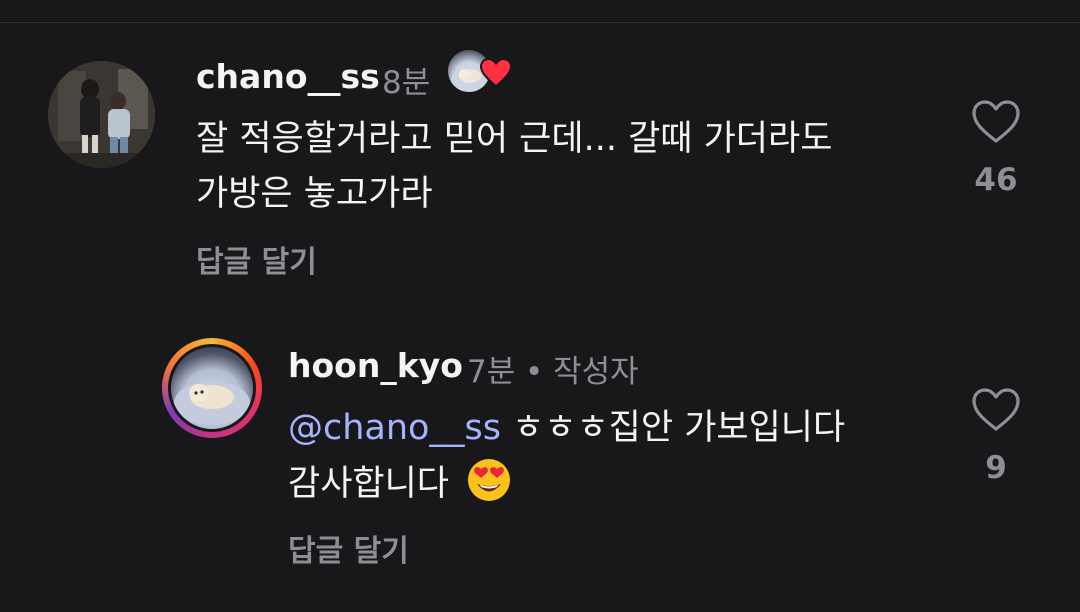  I want to click on like-count: 46, so click(996, 180).